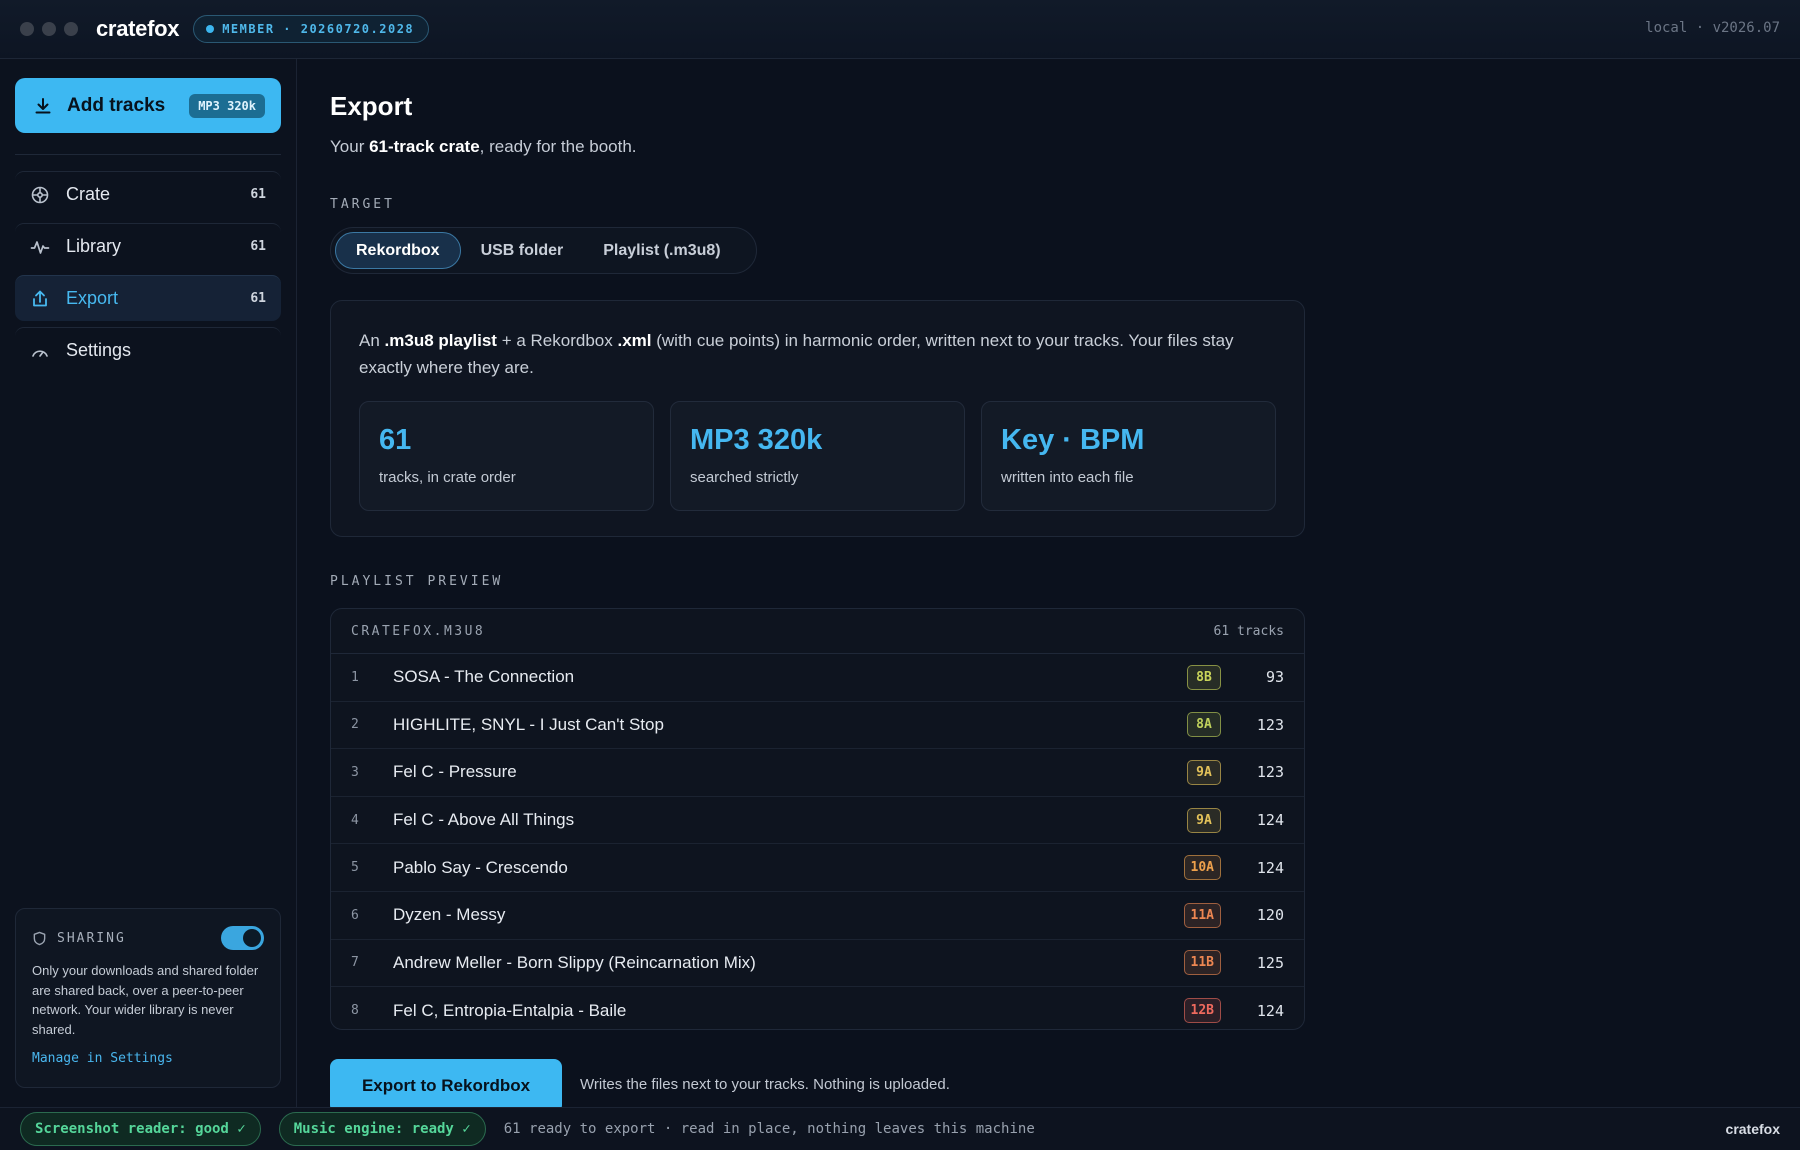 This screenshot has width=1800, height=1150. Describe the element at coordinates (40, 298) in the screenshot. I see `upload-icon` at that location.